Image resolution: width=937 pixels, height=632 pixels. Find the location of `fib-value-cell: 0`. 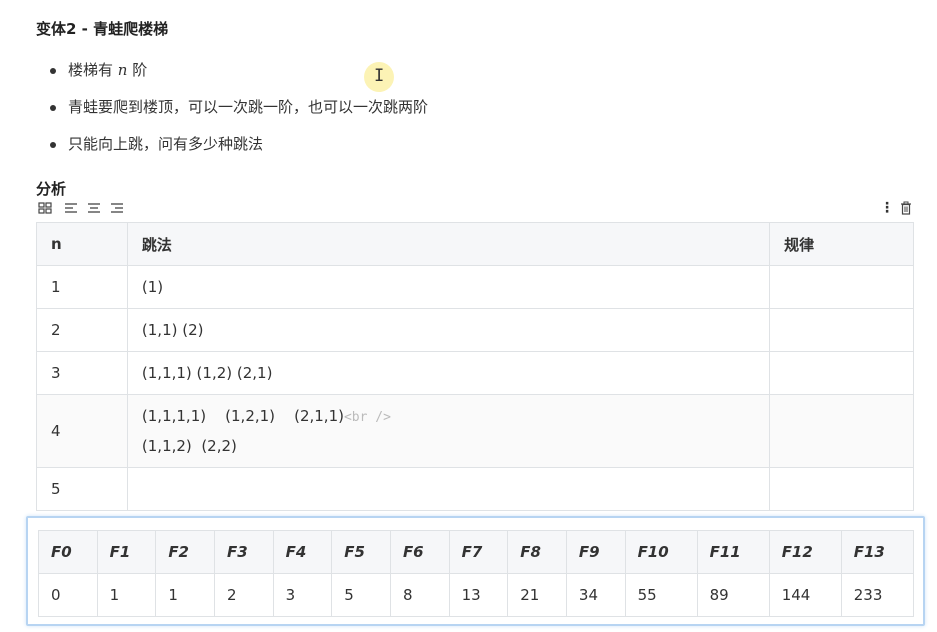

fib-value-cell: 0 is located at coordinates (68, 595).